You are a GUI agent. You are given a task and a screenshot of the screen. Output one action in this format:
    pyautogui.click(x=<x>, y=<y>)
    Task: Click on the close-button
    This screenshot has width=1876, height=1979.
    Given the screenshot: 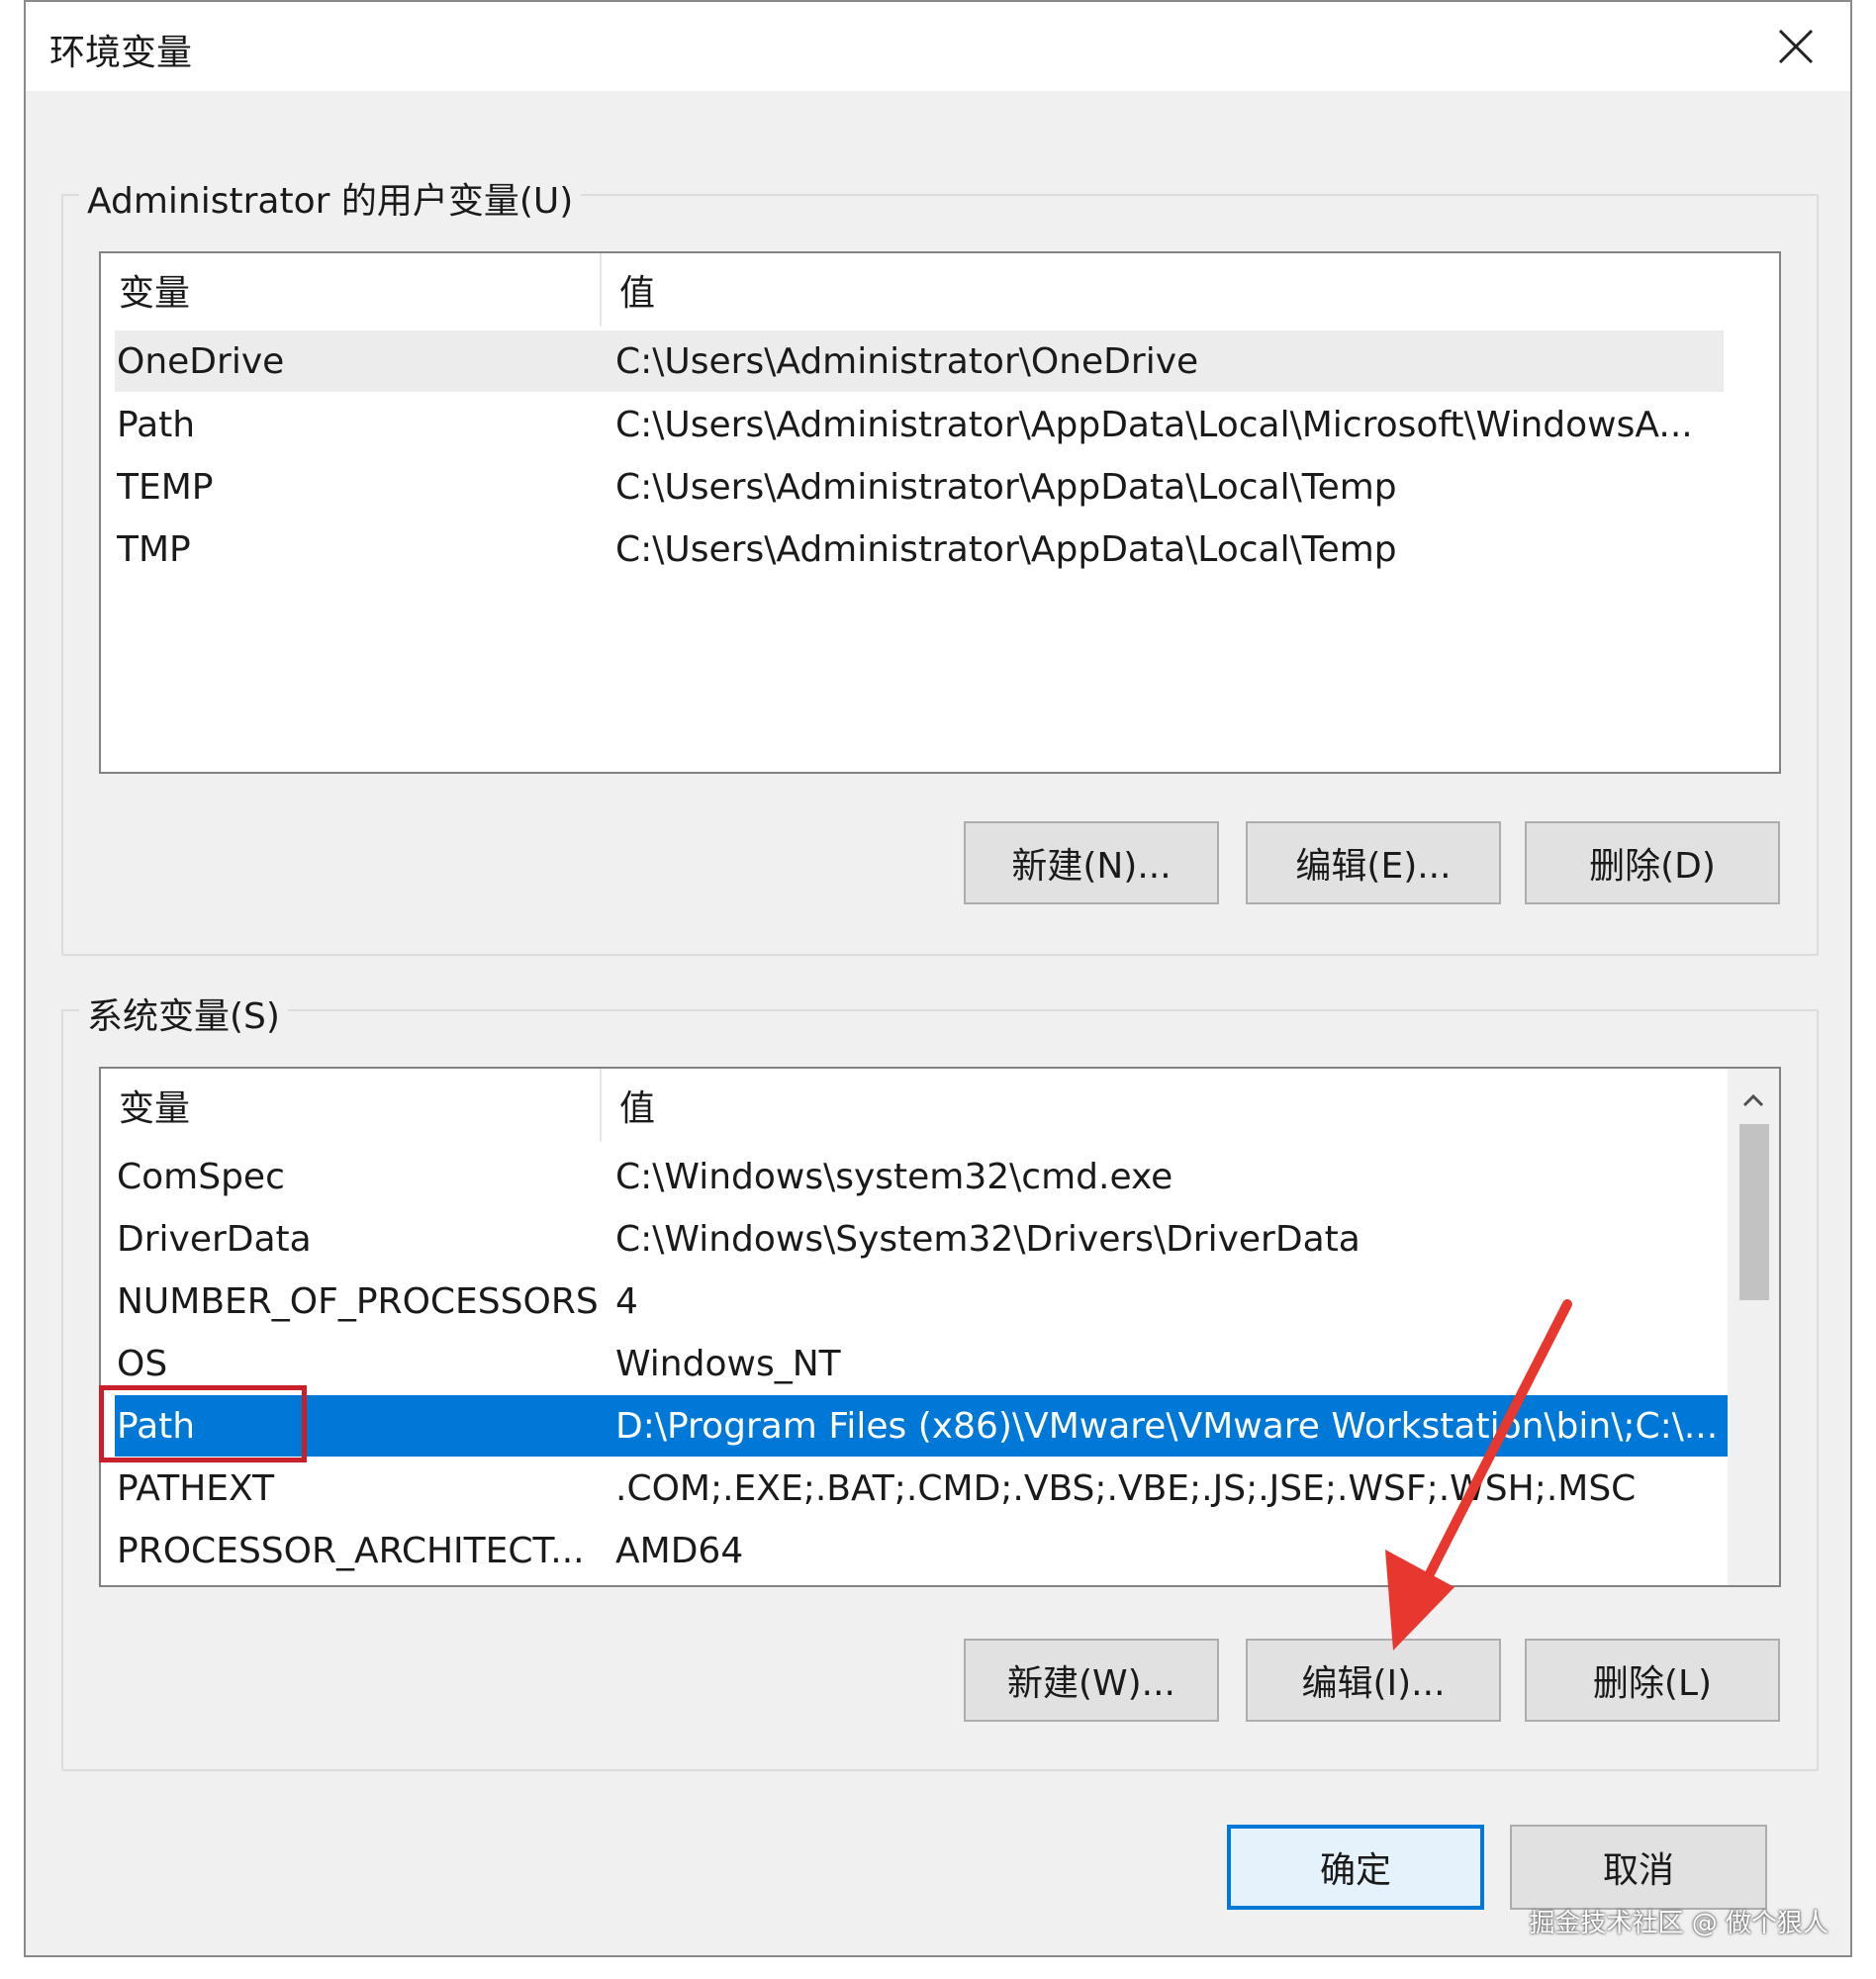 What is the action you would take?
    pyautogui.click(x=1795, y=46)
    